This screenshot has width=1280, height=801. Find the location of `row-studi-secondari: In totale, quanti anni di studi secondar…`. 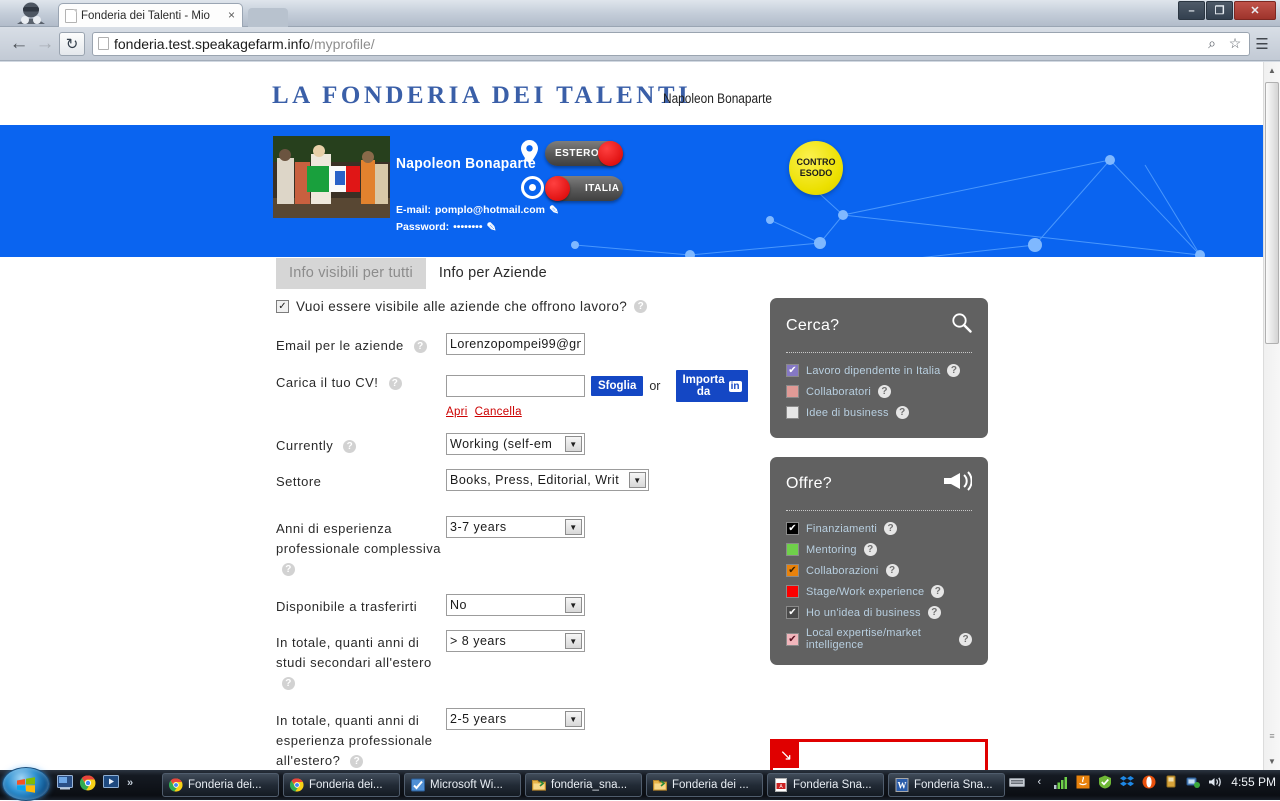

row-studi-secondari: In totale, quanti anni di studi secondar… is located at coordinates (511, 661).